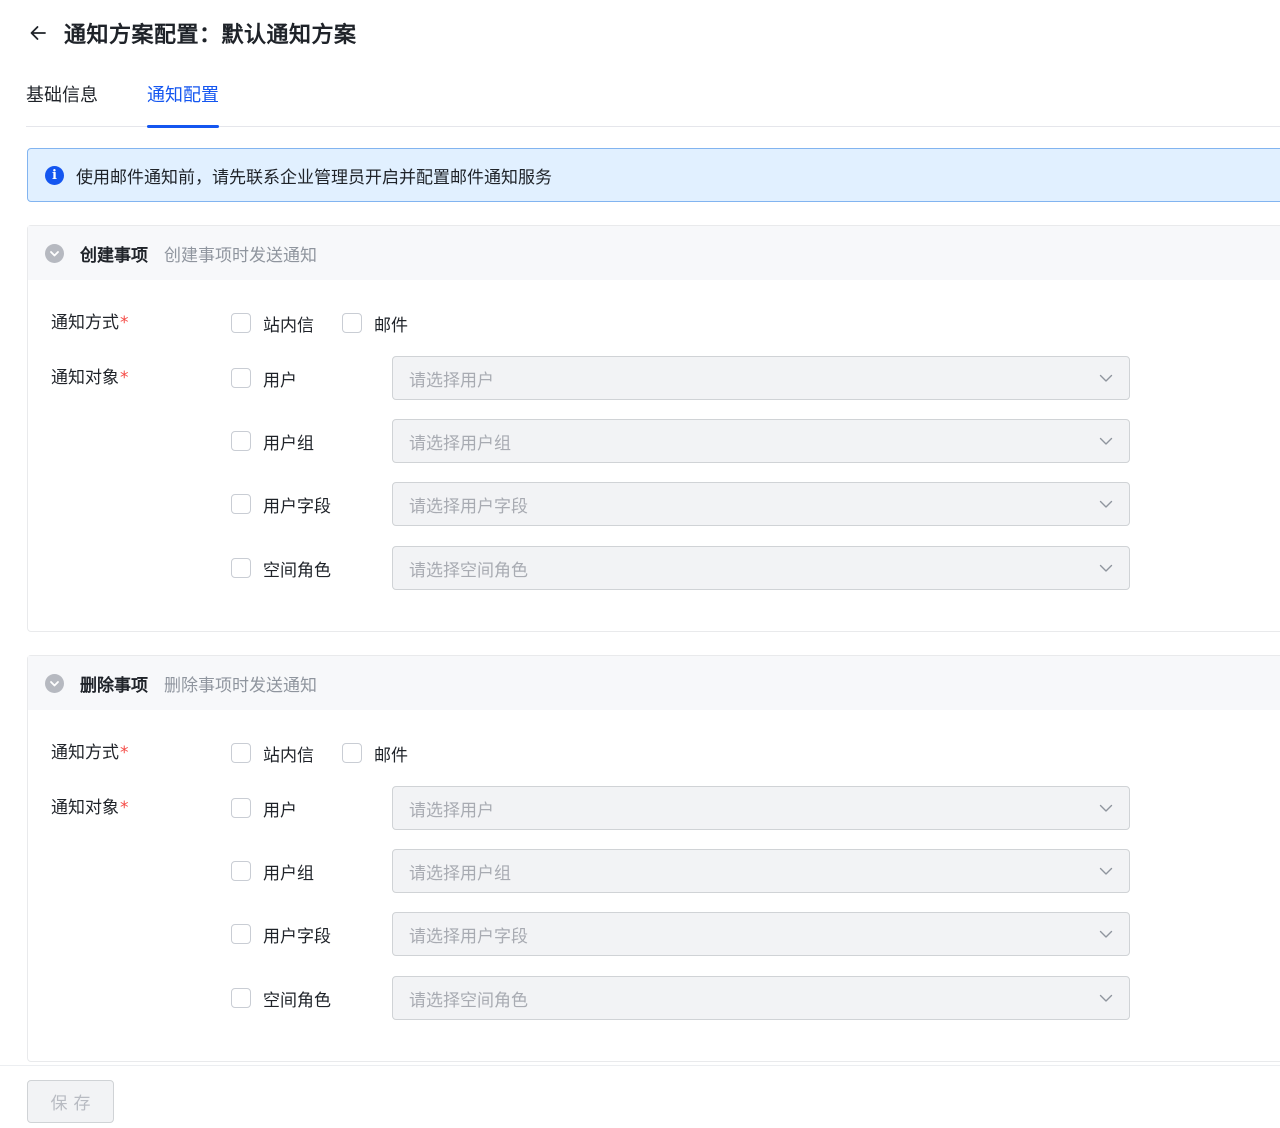 Image resolution: width=1280 pixels, height=1128 pixels. What do you see at coordinates (640, 1096) in the screenshot?
I see `footer-bar: 保存` at bounding box center [640, 1096].